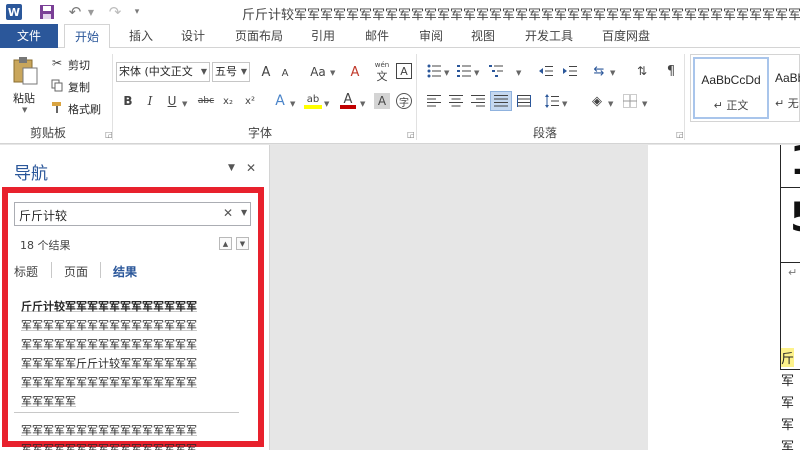 Image resolution: width=800 pixels, height=450 pixels. I want to click on underline-icon: U, so click(172, 101).